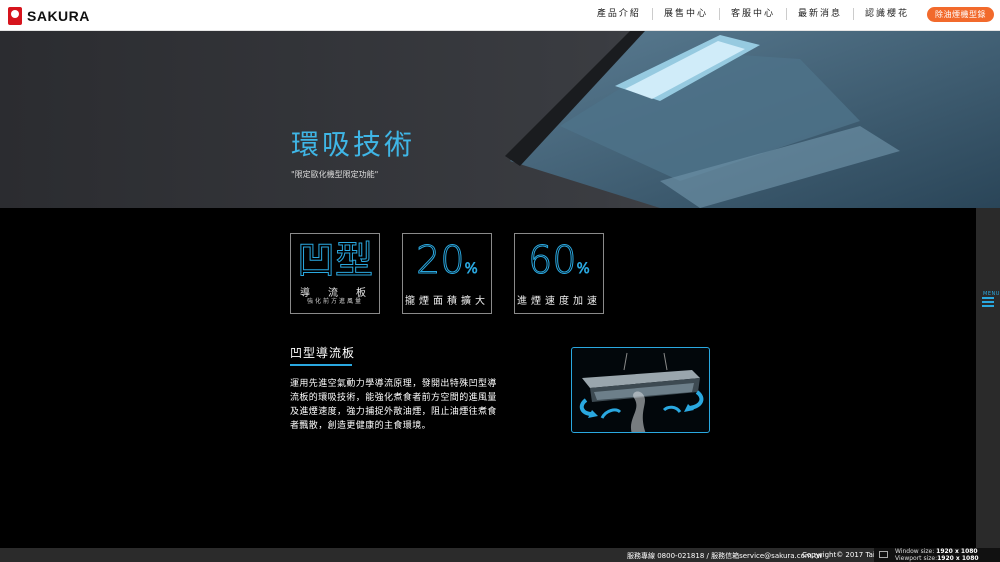  Describe the element at coordinates (559, 260) in the screenshot. I see `feature-speed-value: 60%` at that location.